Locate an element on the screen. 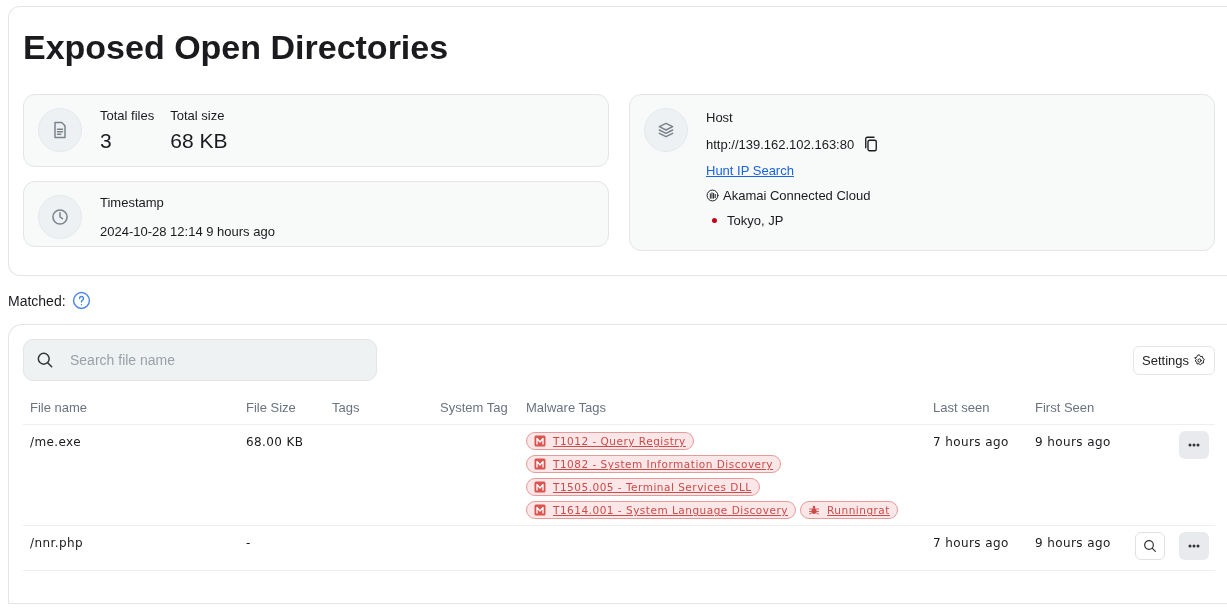 The image size is (1227, 608). malware-tag: T1505.005 - Terminal Services DLL is located at coordinates (643, 487).